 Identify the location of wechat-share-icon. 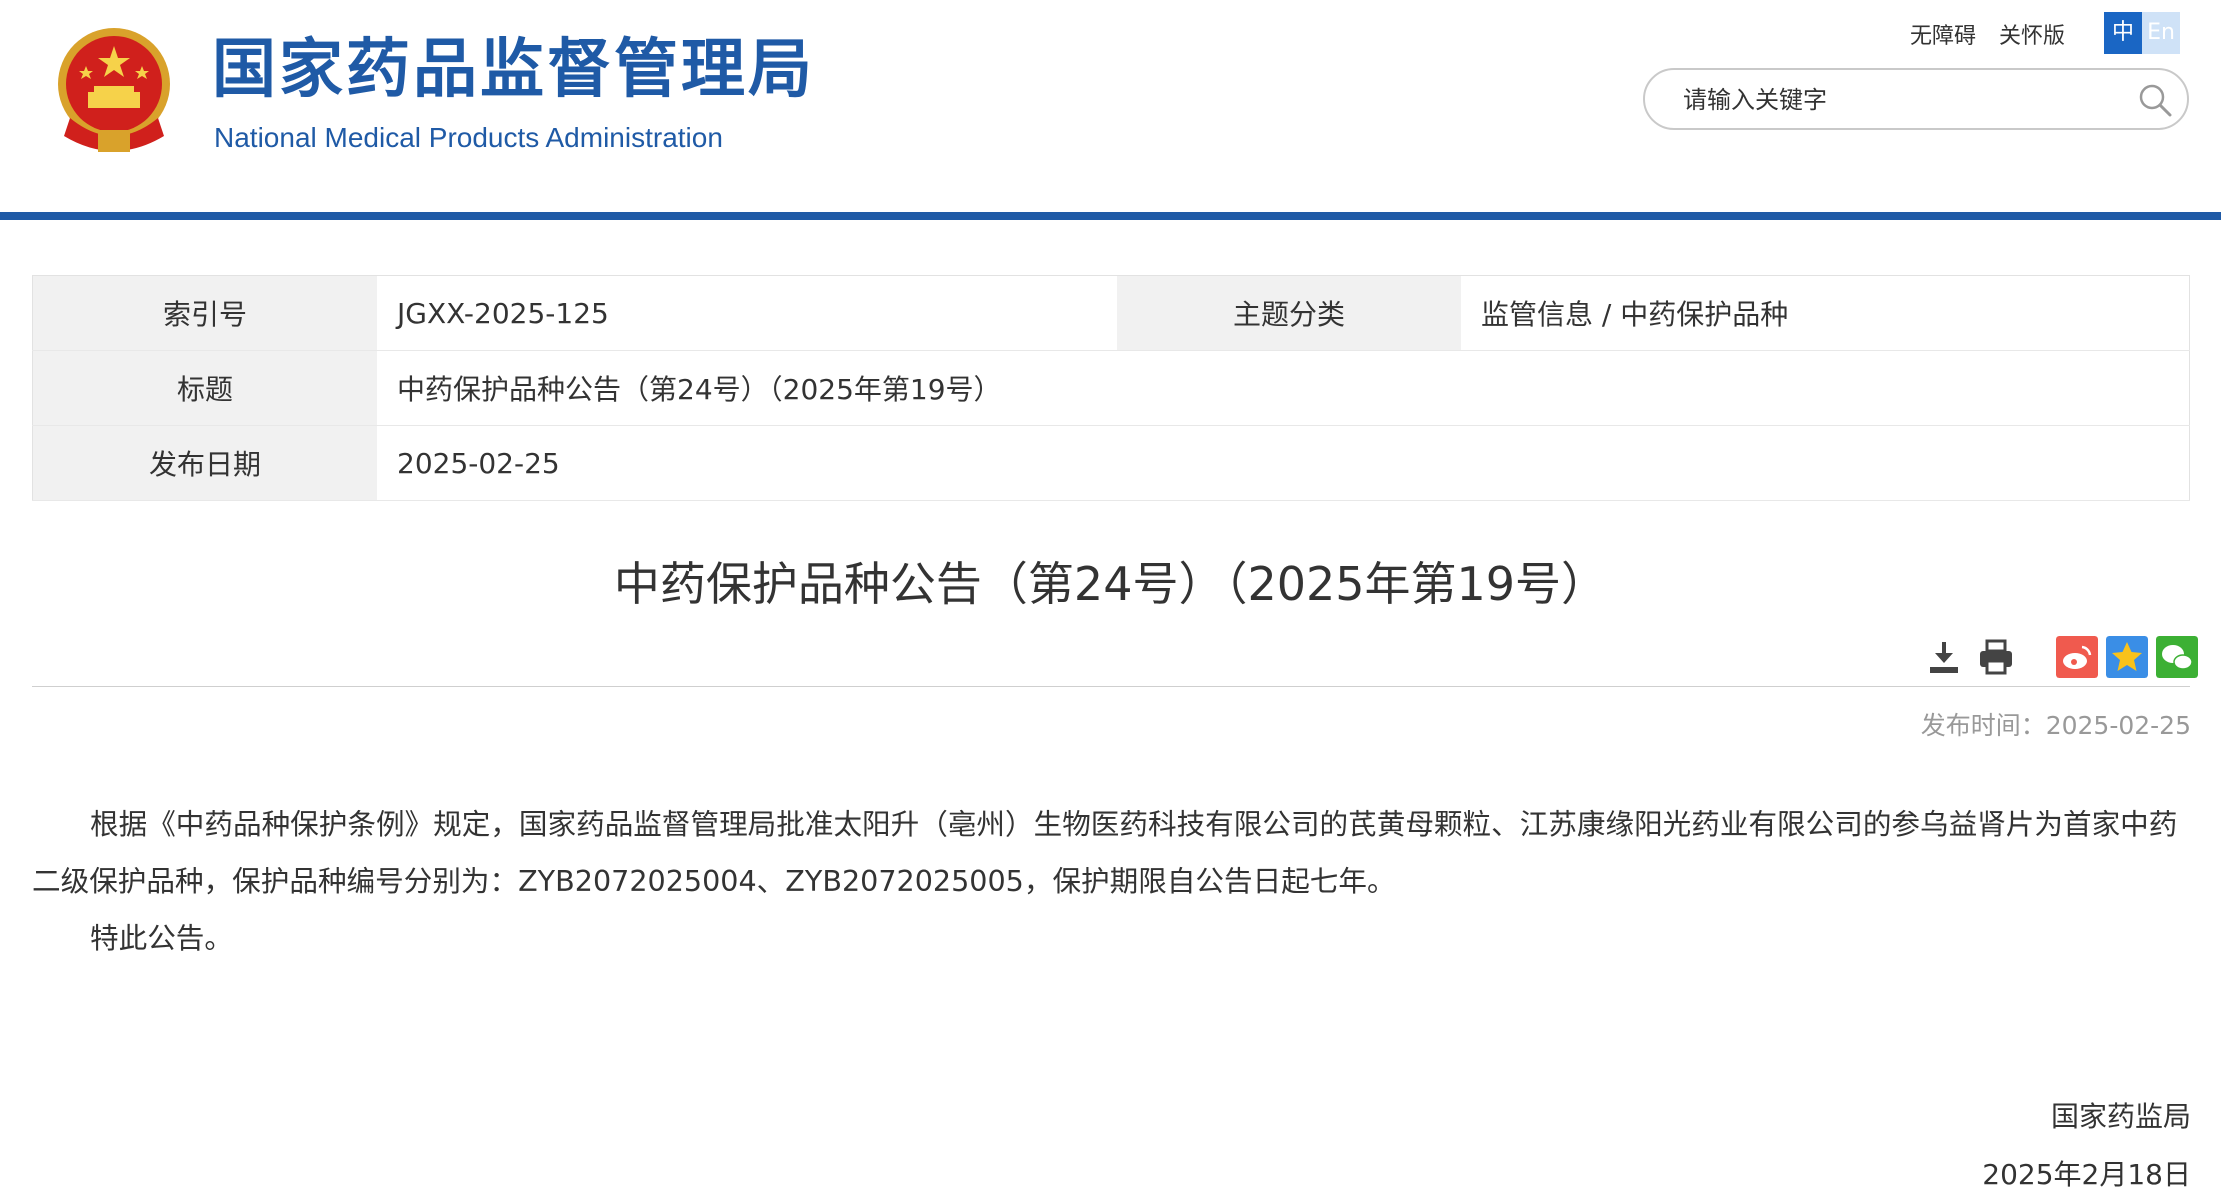
(2177, 657).